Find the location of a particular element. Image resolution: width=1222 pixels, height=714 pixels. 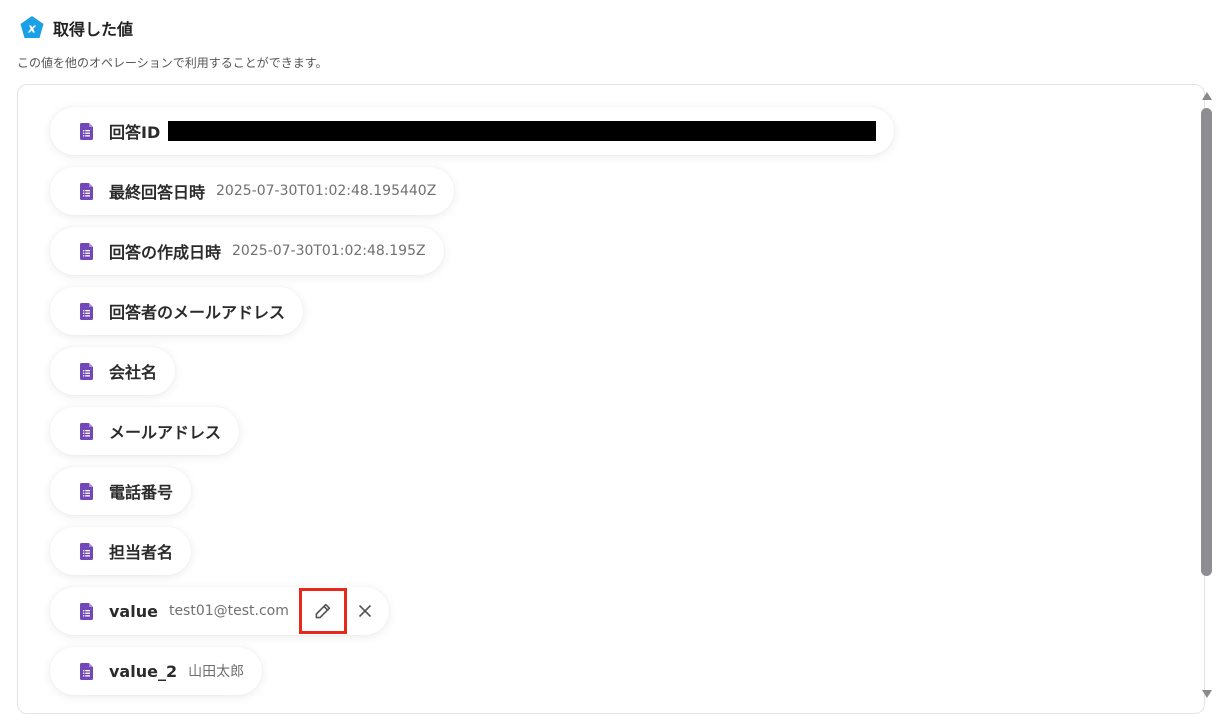

value-label: 回答ID is located at coordinates (135, 132).